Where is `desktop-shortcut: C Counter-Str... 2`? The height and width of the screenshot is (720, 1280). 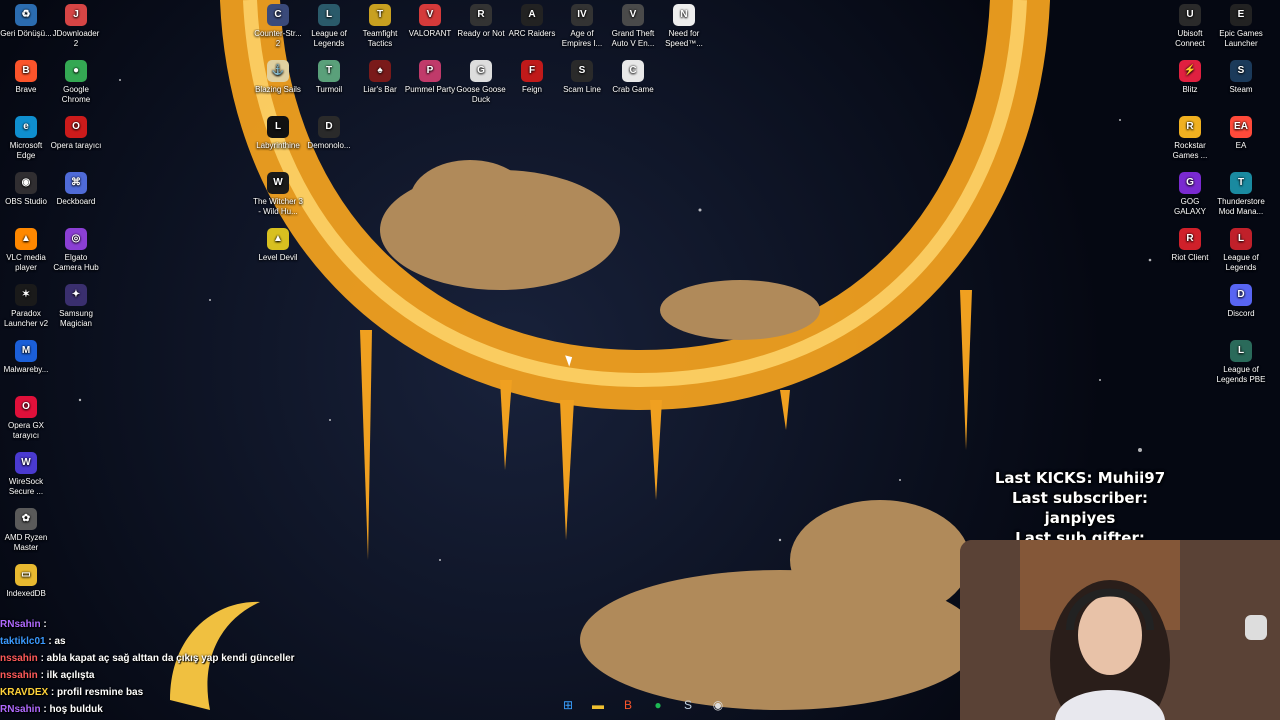 desktop-shortcut: C Counter-Str... 2 is located at coordinates (278, 26).